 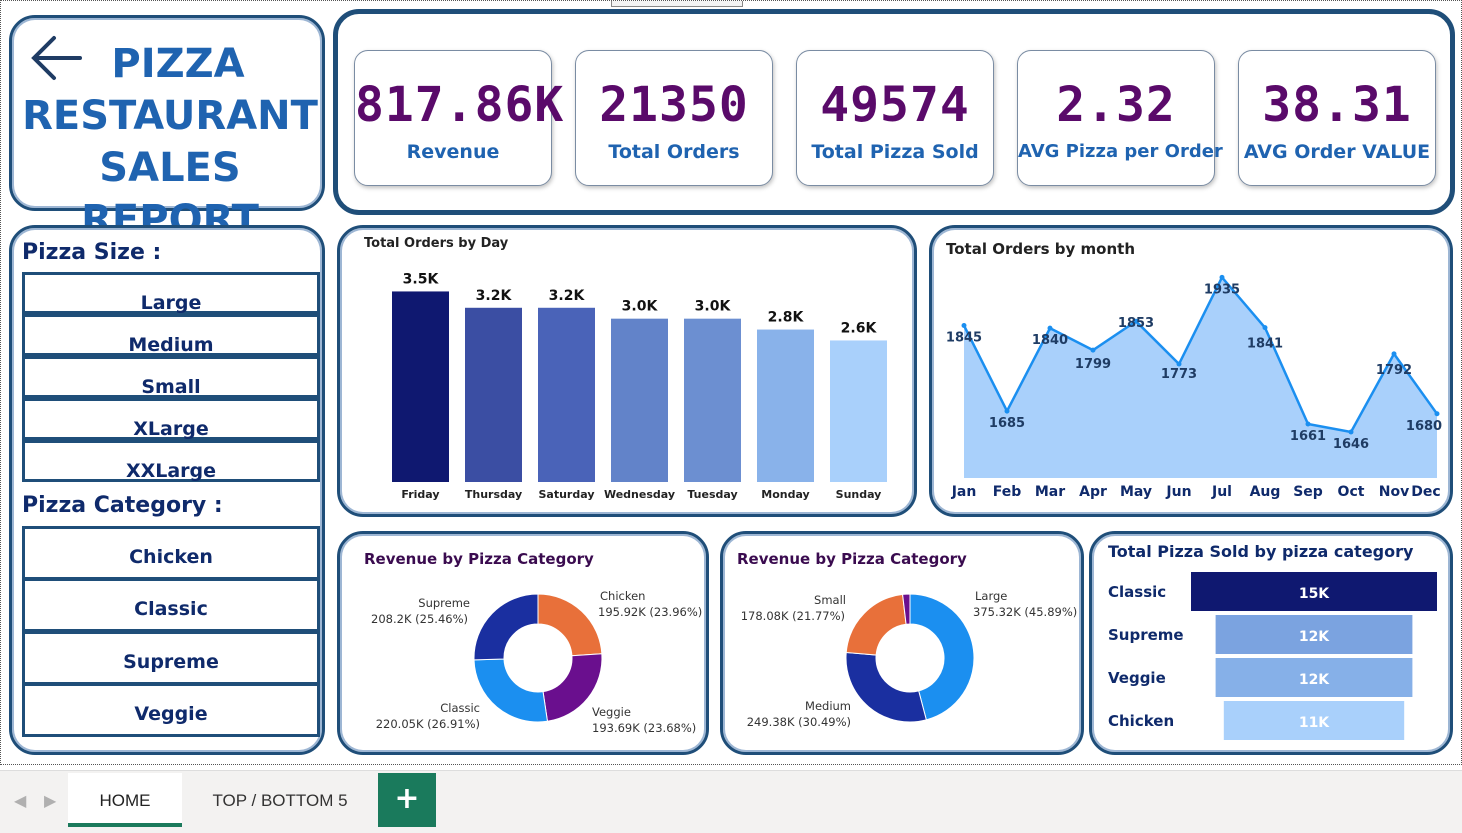 What do you see at coordinates (420, 386) in the screenshot?
I see `bar-friday` at bounding box center [420, 386].